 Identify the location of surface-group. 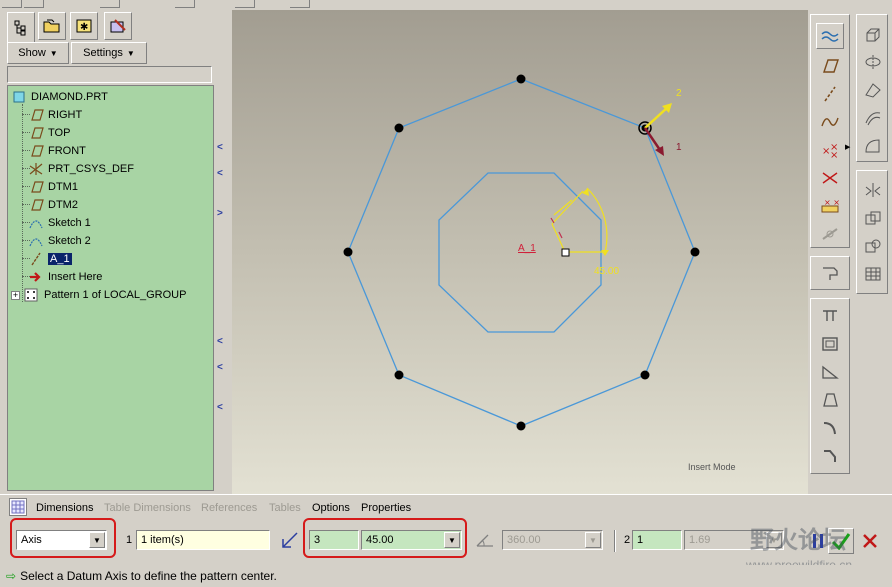
(872, 88).